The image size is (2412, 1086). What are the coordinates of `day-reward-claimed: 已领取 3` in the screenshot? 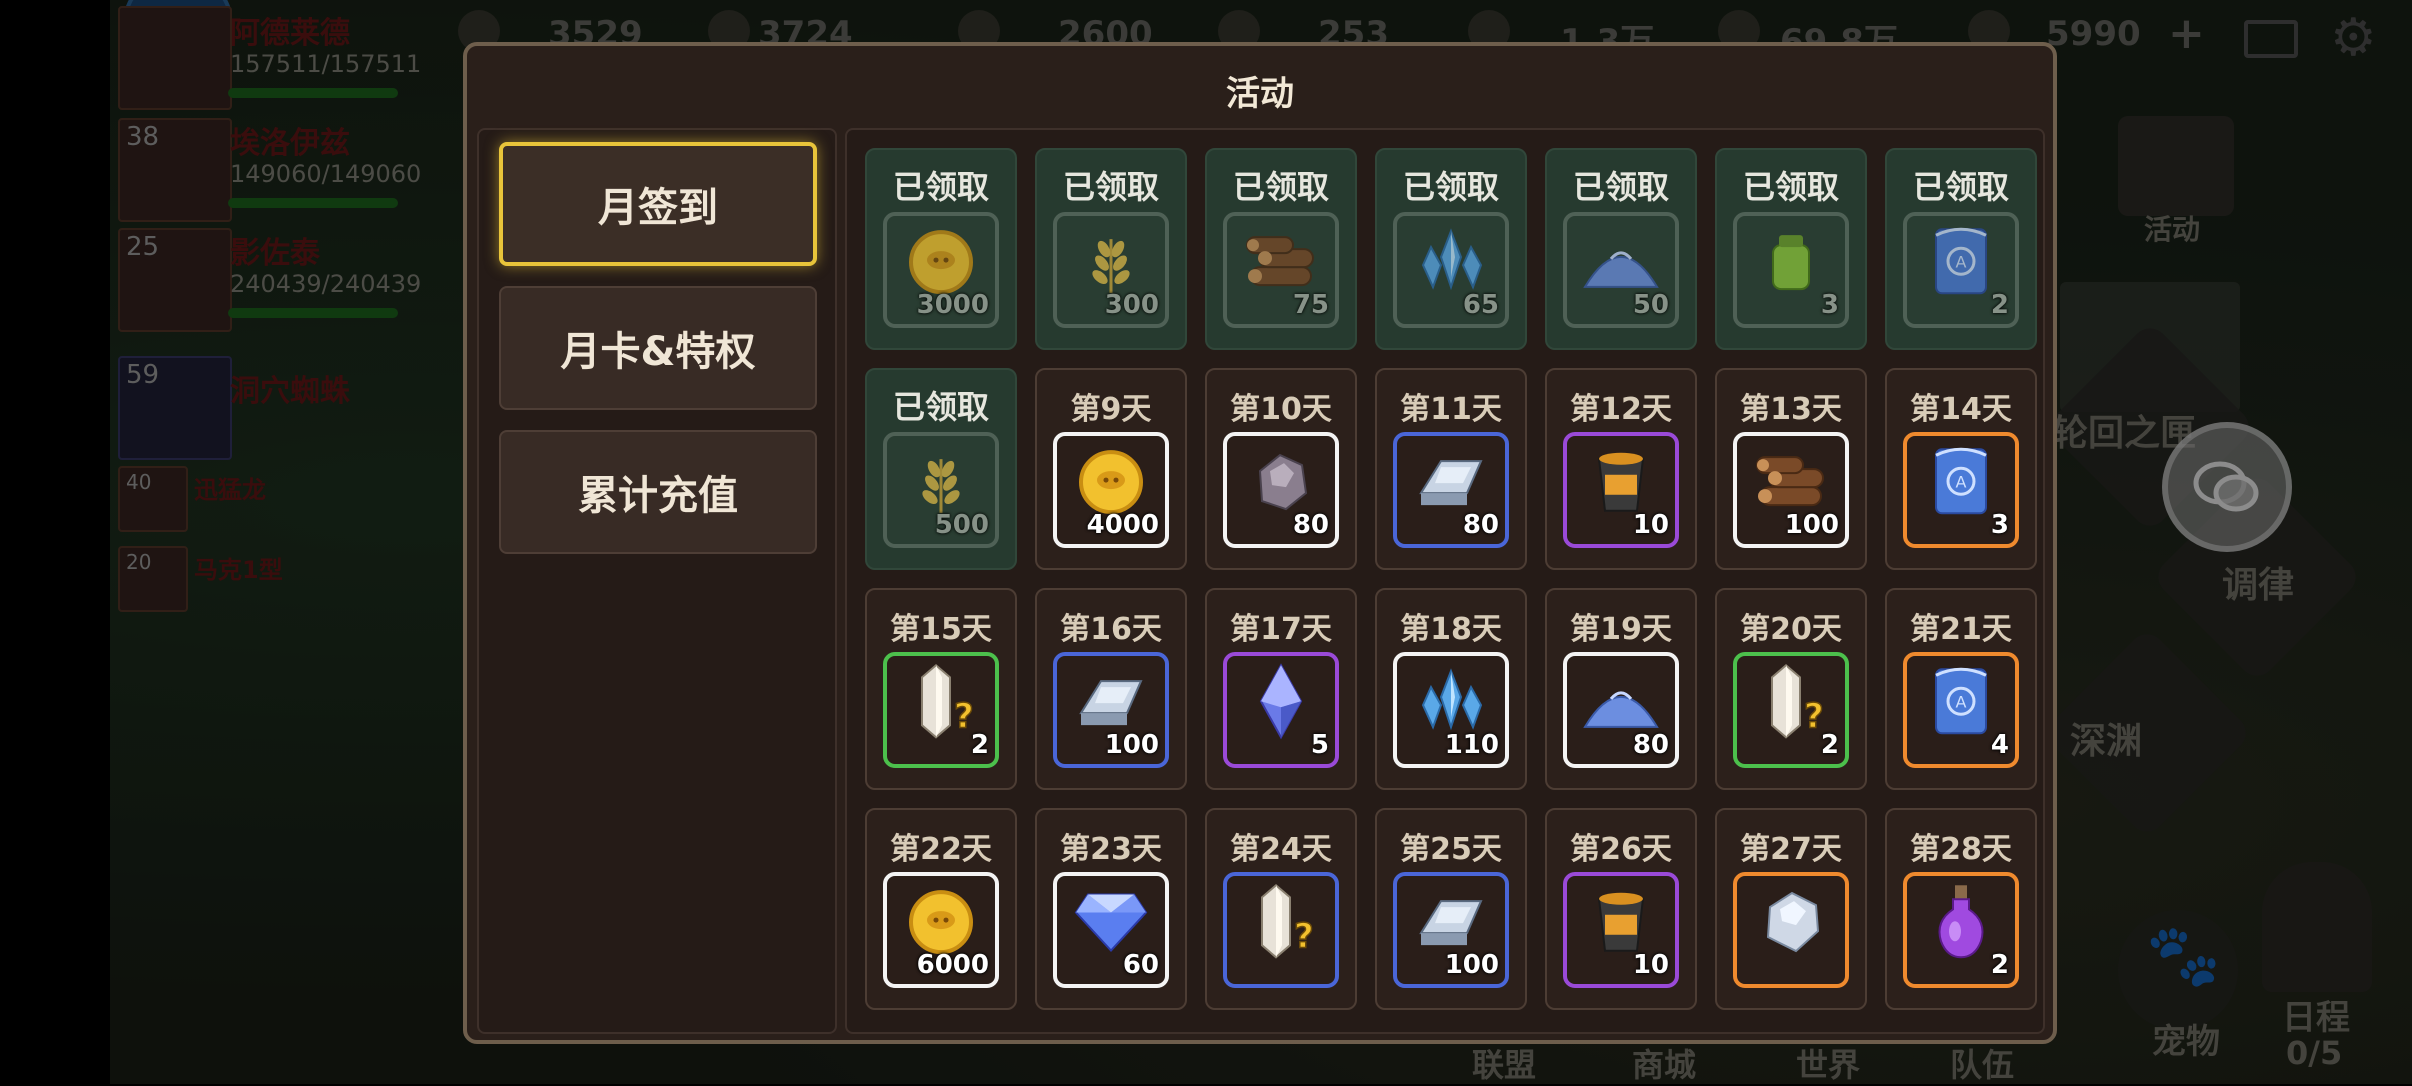 It's located at (1791, 249).